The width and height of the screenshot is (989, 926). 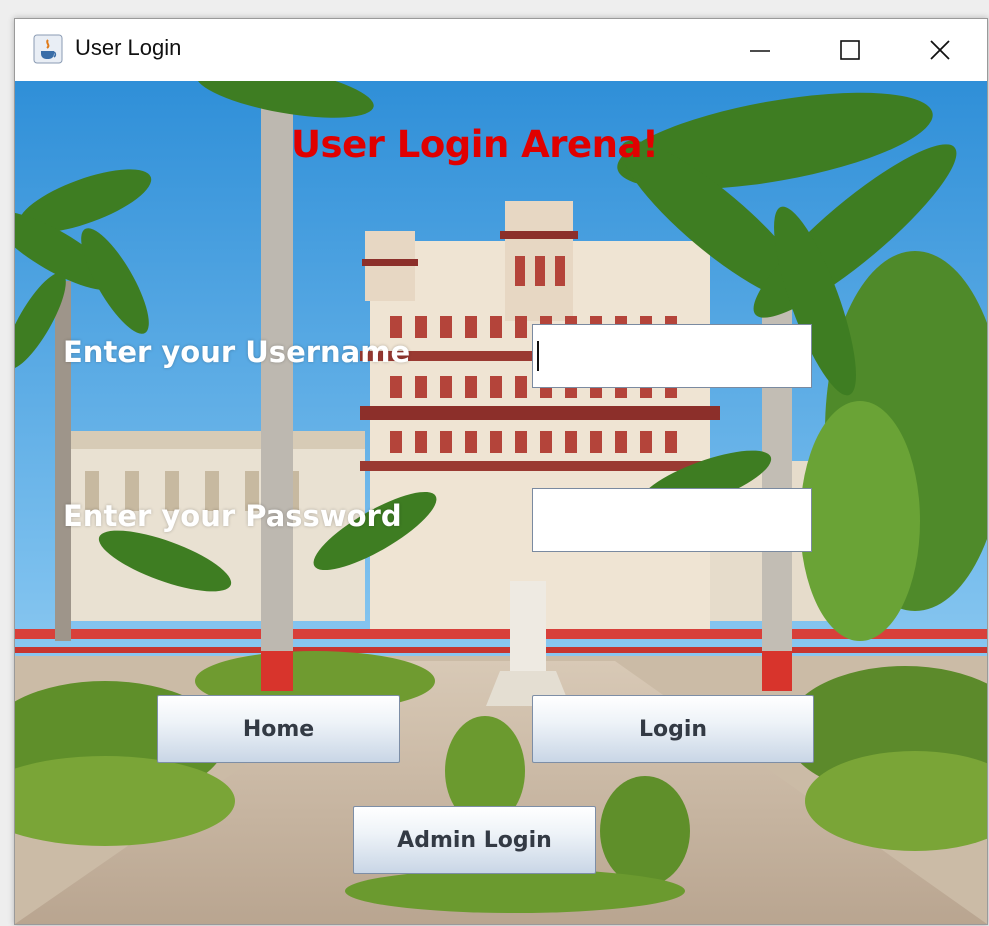 I want to click on minimize-button, so click(x=760, y=50).